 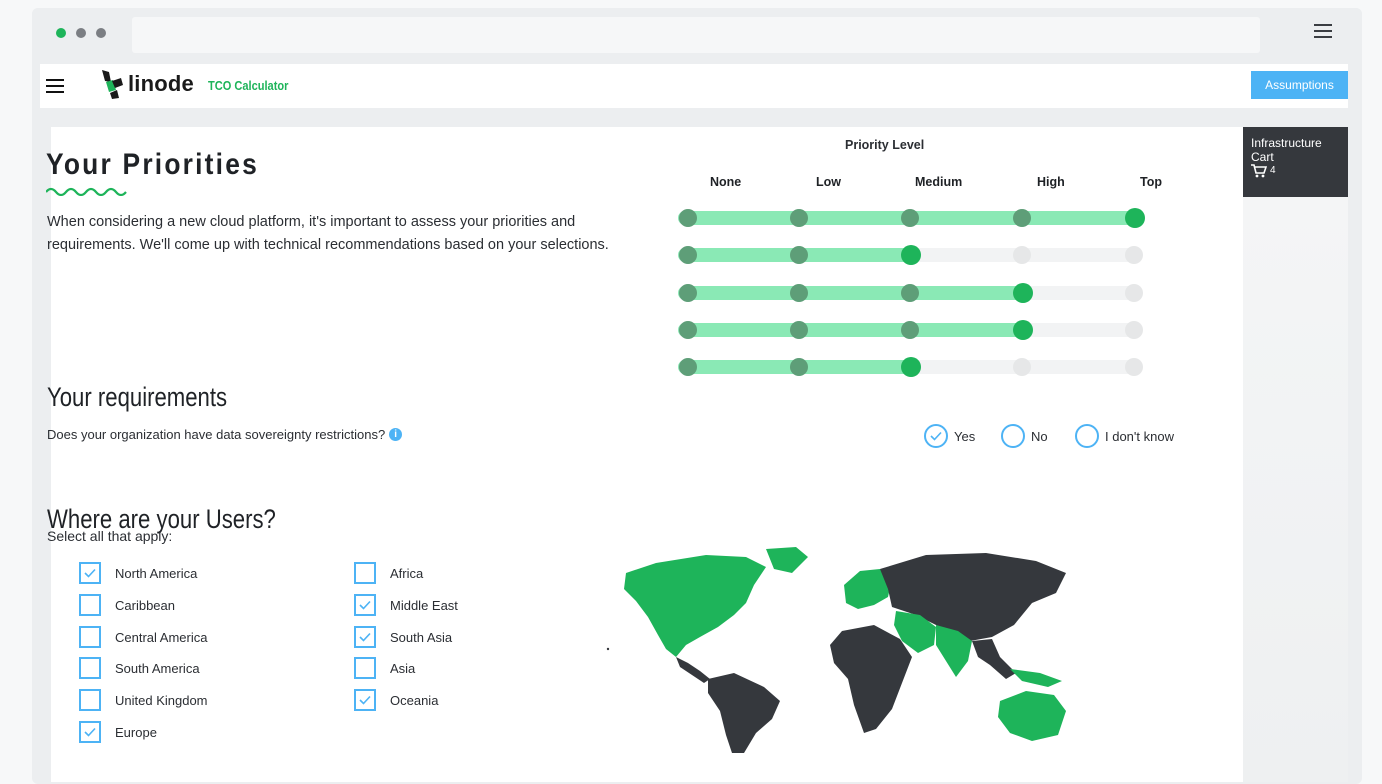 I want to click on region-checkbox: Europe, so click(x=118, y=732).